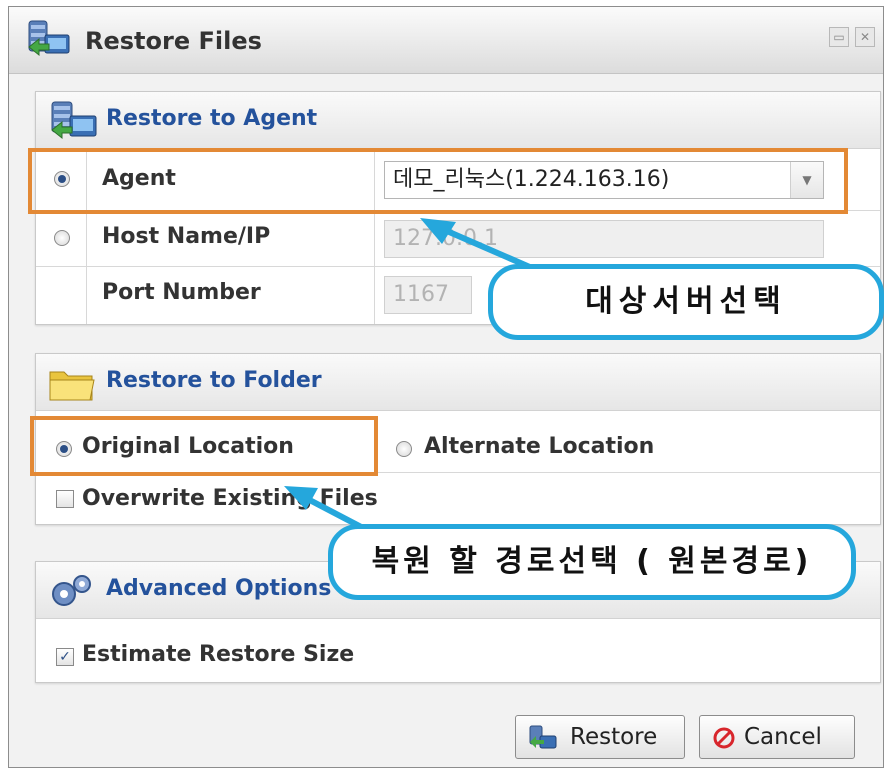 This screenshot has height=777, width=896. What do you see at coordinates (204, 446) in the screenshot?
I see `original-location-highlight-box` at bounding box center [204, 446].